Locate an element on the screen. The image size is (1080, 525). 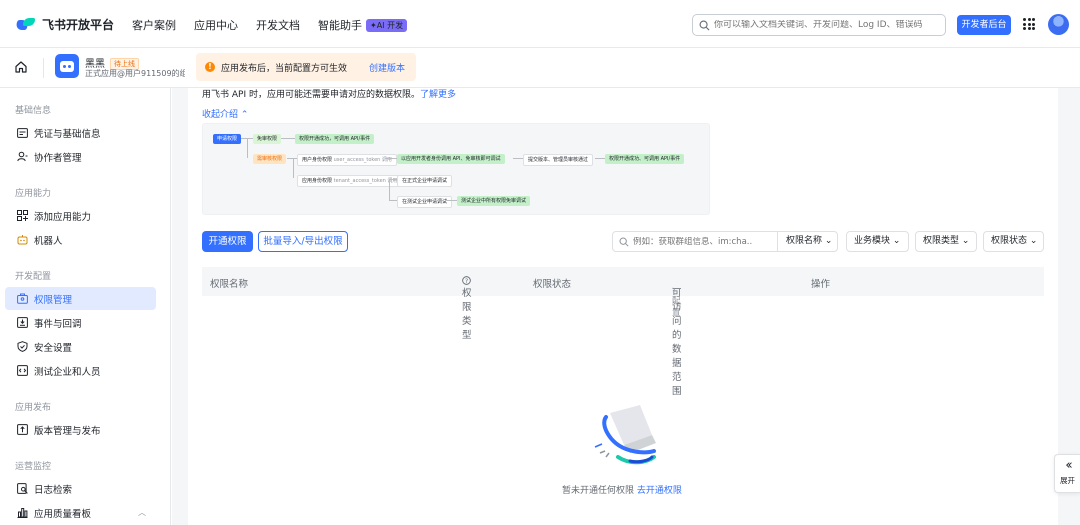
upload-box-icon is located at coordinates (22, 430).